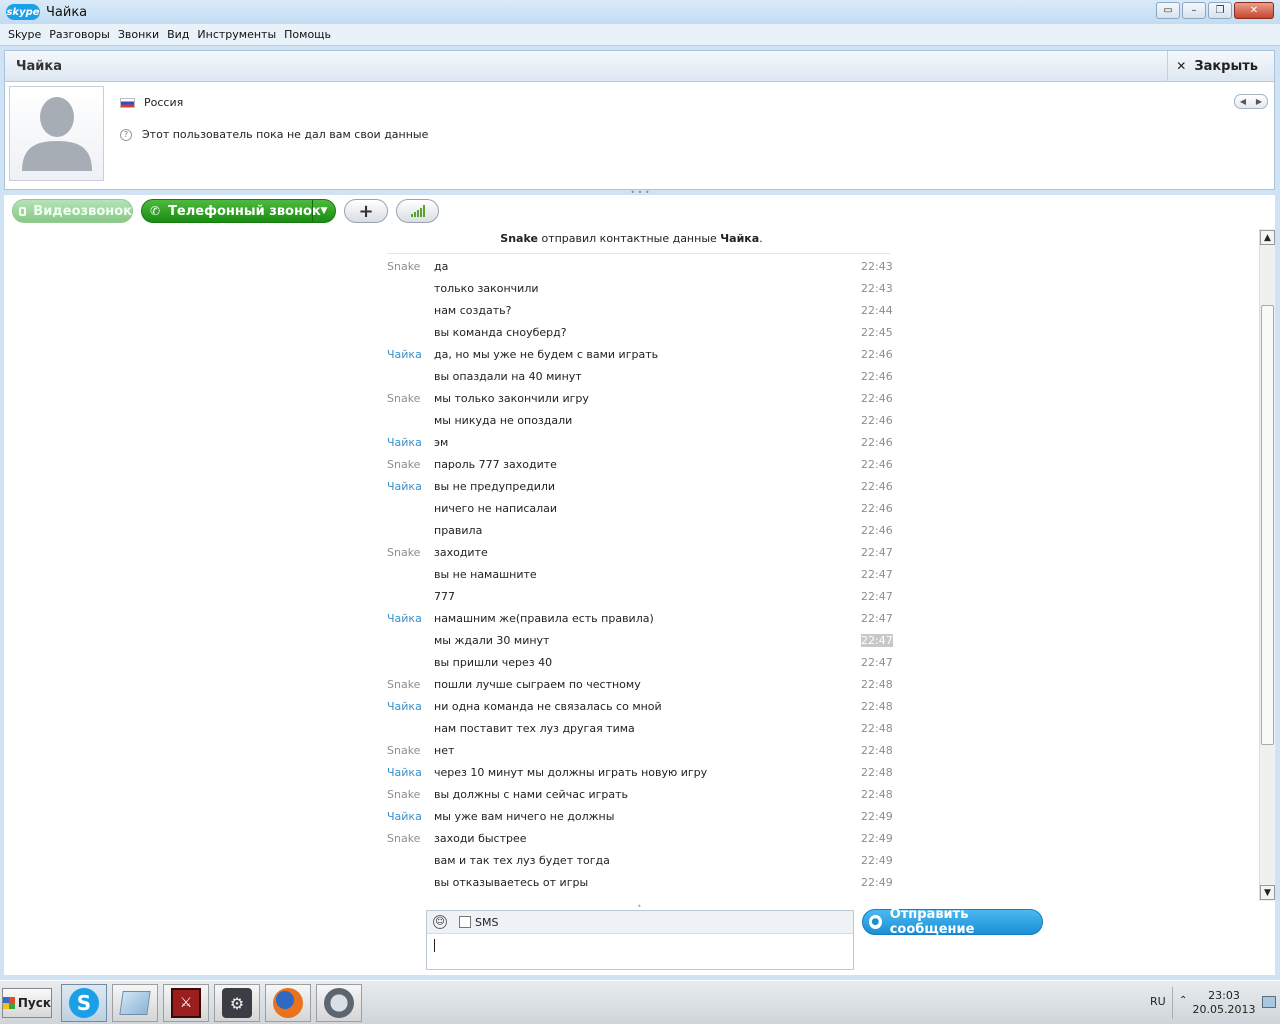 The width and height of the screenshot is (1280, 1024). I want to click on add-button: +, so click(366, 211).